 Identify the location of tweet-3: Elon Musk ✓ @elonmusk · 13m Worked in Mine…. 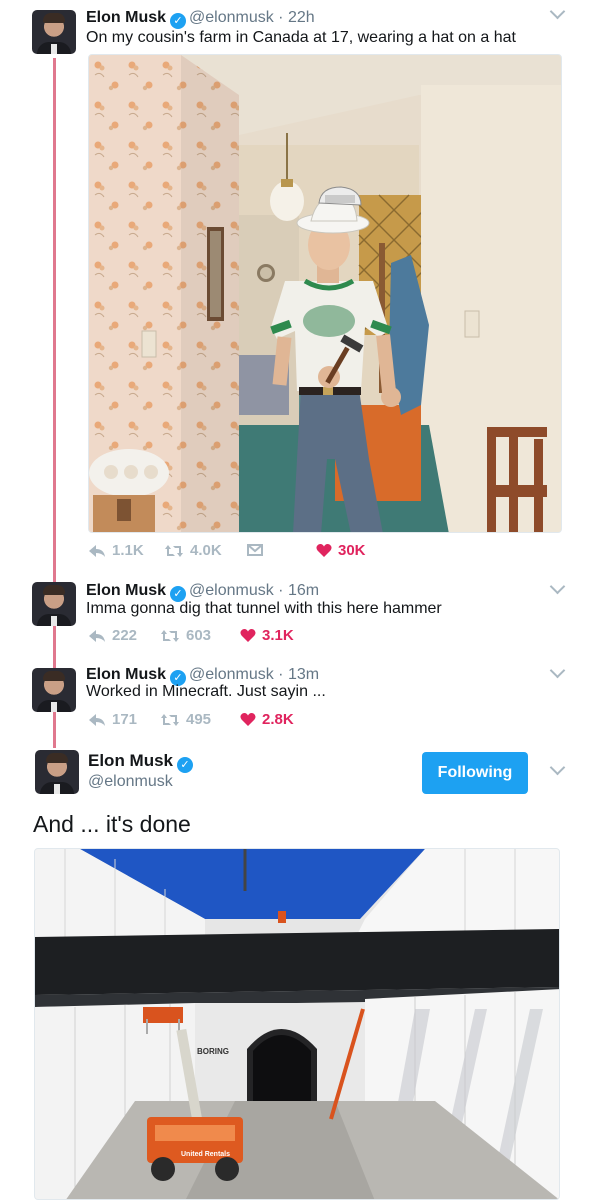
(294, 701).